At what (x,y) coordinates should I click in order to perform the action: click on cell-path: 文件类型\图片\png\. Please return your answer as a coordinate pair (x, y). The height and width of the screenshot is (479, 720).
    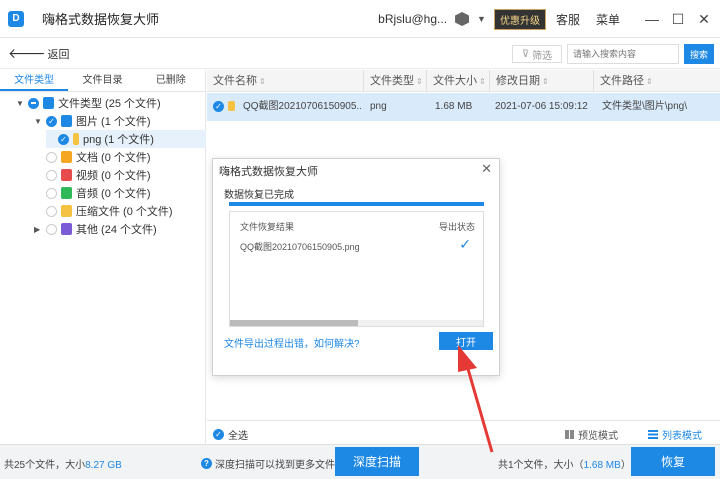
    Looking at the image, I should click on (645, 106).